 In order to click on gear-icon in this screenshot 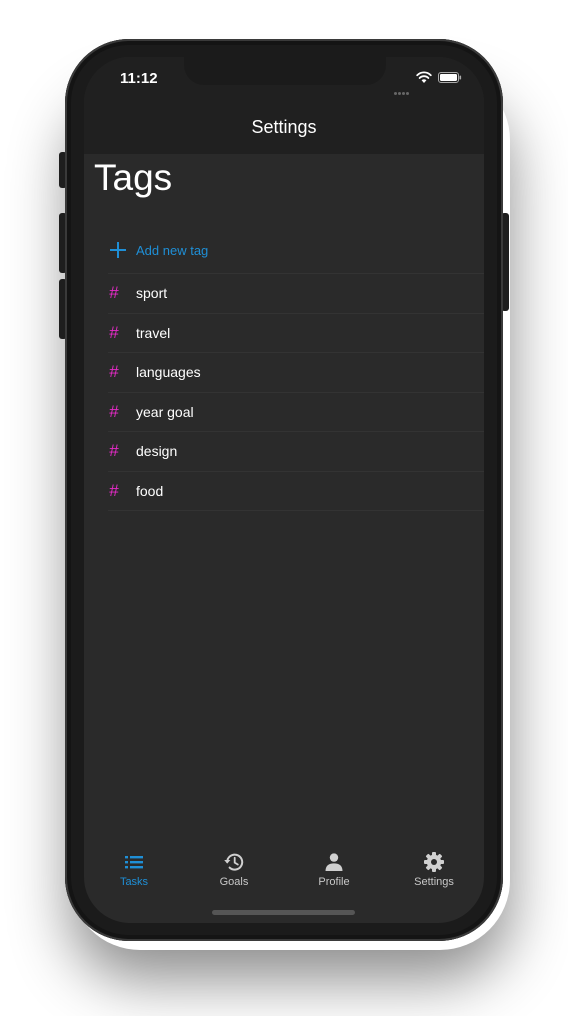, I will do `click(434, 862)`.